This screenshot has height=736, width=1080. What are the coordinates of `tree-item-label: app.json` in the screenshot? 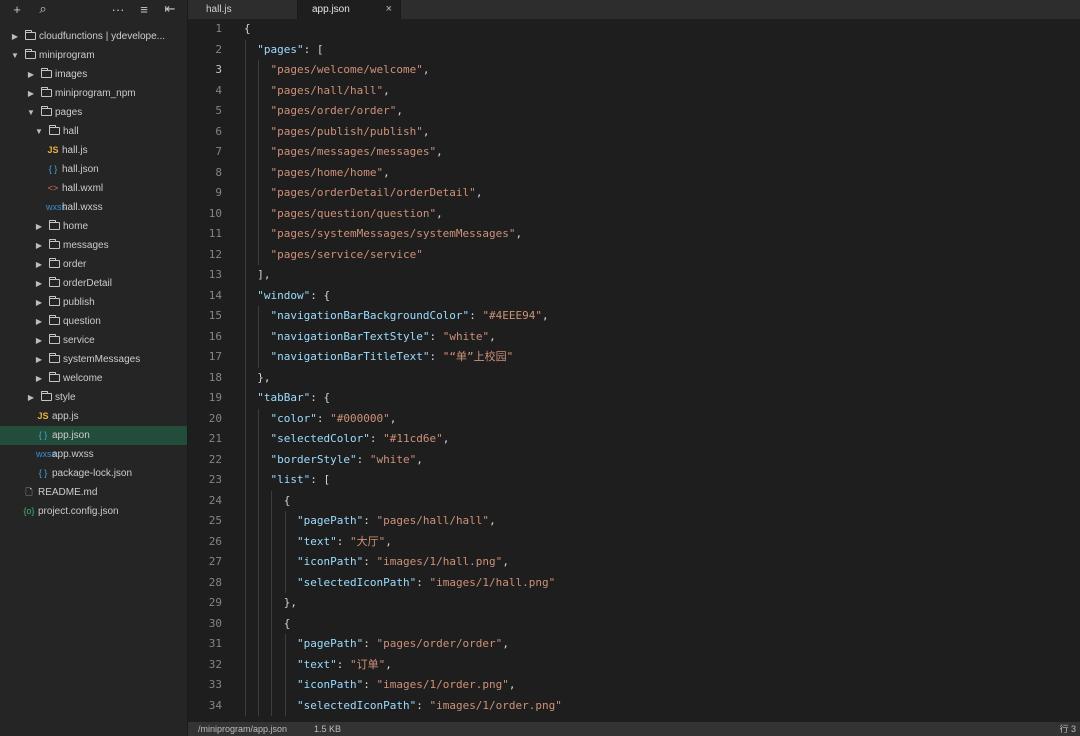 It's located at (71, 435).